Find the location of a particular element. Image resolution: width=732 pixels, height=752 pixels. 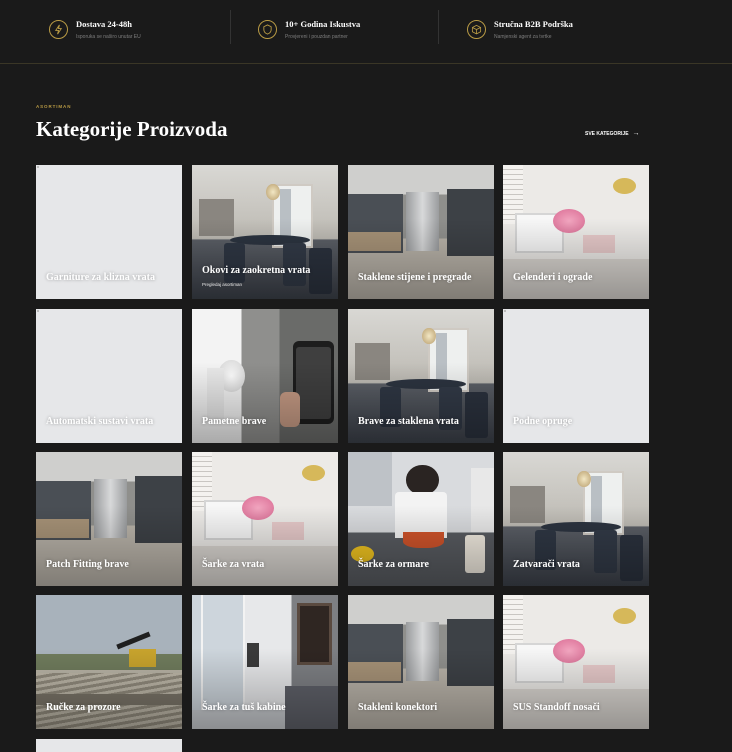

feature-subtitle: Provjereni i pouzdan partner is located at coordinates (316, 36).